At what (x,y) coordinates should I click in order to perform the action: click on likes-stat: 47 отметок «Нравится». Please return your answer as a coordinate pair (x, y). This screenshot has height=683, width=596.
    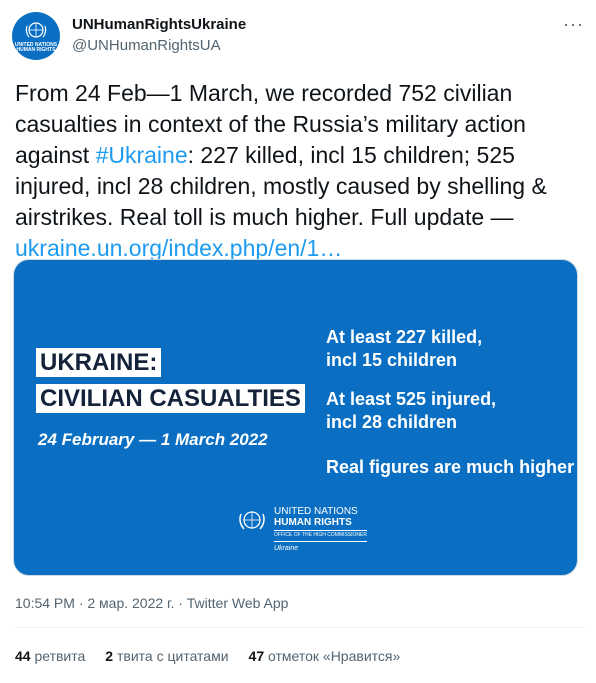
    Looking at the image, I should click on (325, 656).